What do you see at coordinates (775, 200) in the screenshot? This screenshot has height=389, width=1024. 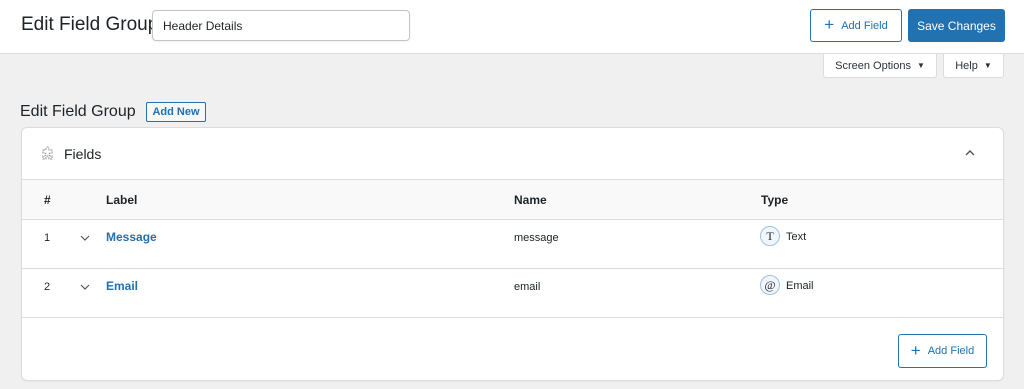 I see `column-header-type: Type` at bounding box center [775, 200].